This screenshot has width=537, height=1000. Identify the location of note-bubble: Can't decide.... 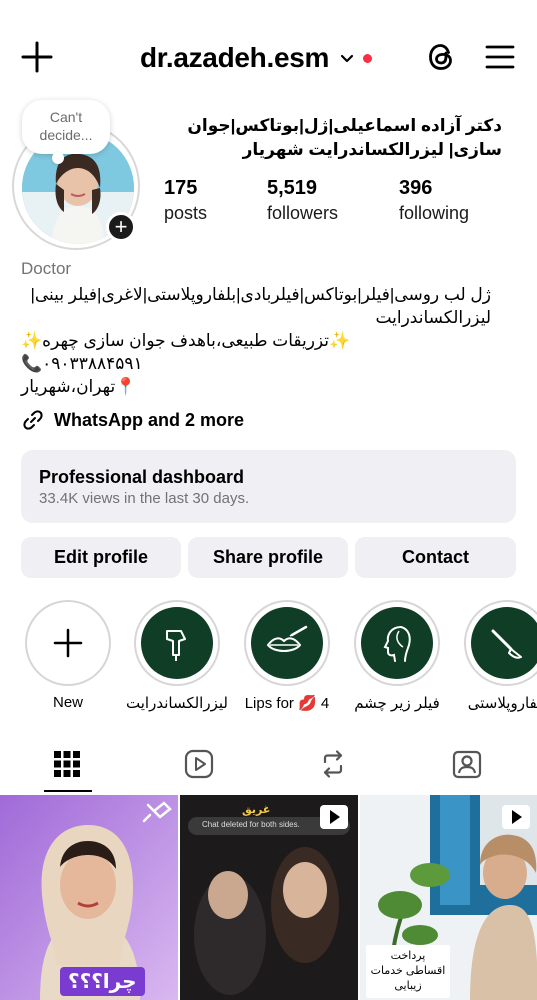
(66, 132).